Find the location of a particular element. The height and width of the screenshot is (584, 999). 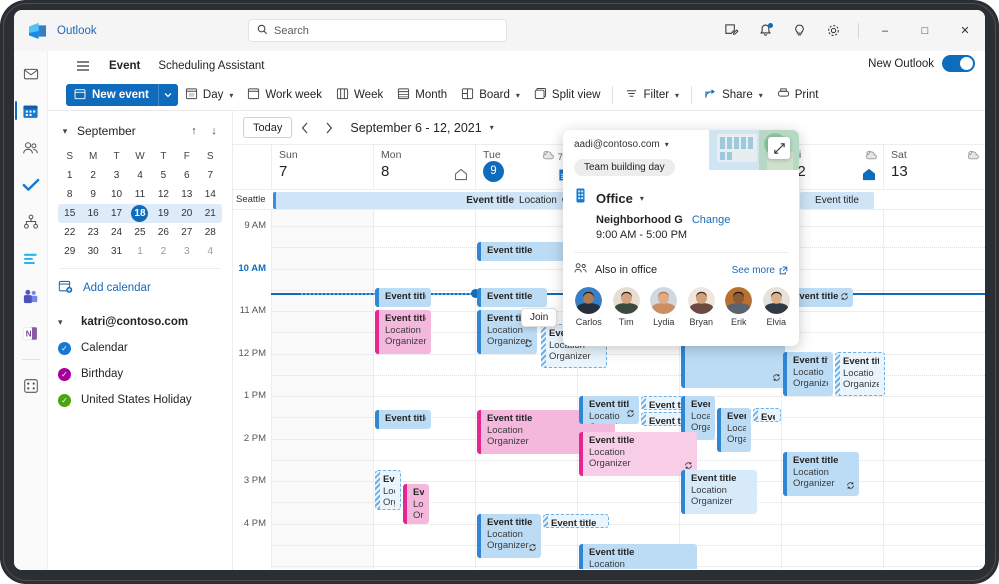

maximize-button: □ is located at coordinates (925, 30).